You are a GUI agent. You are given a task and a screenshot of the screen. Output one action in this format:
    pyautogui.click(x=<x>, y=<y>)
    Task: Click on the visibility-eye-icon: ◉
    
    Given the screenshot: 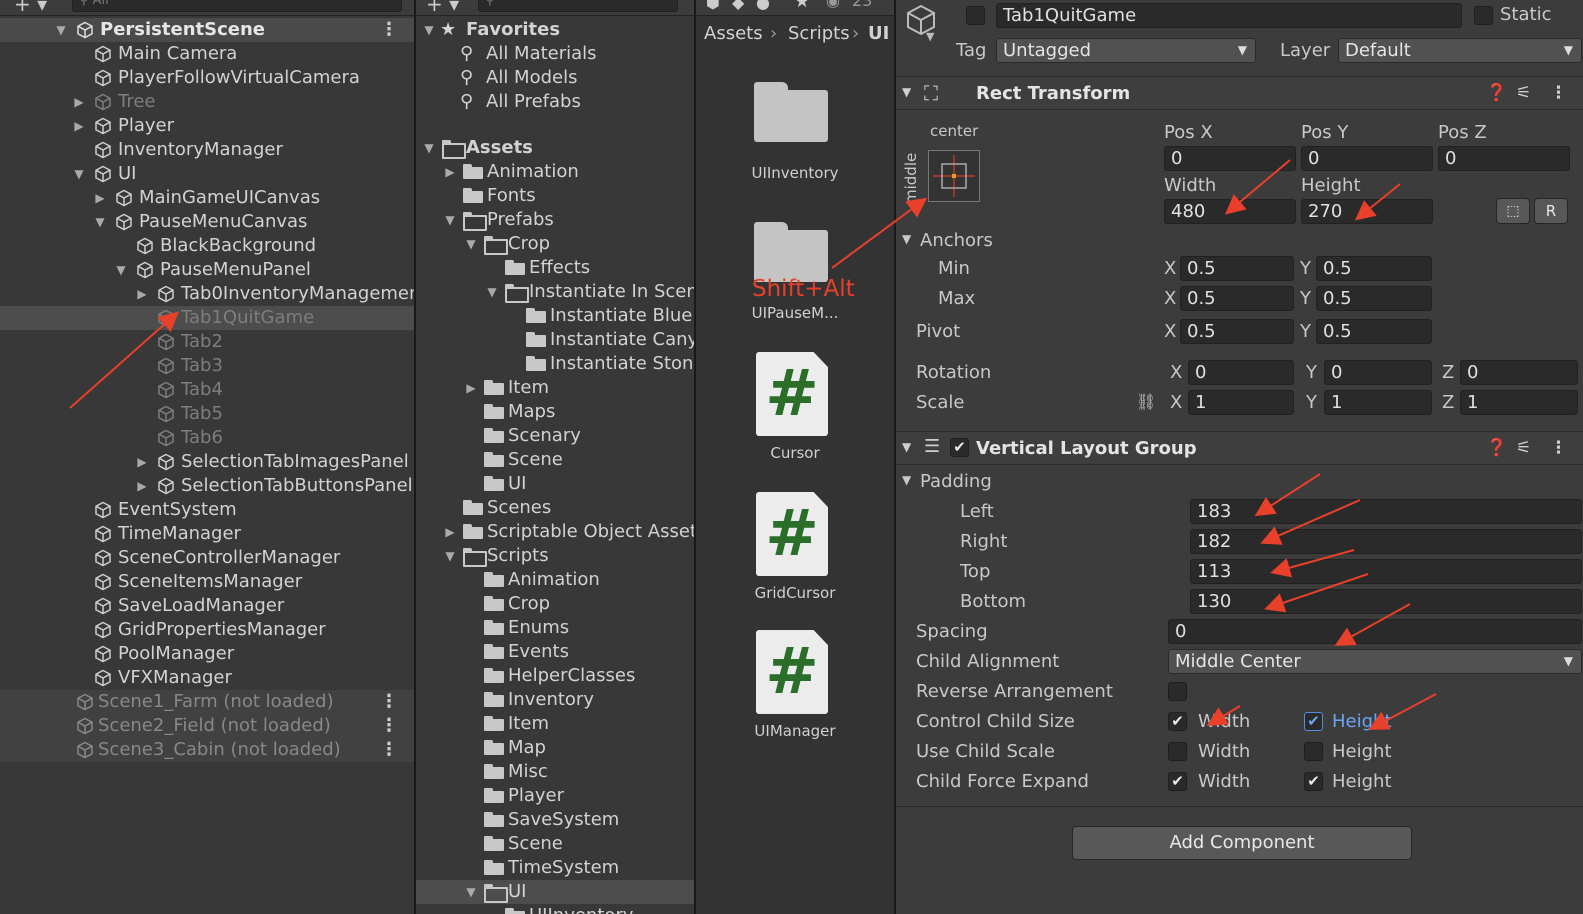 What is the action you would take?
    pyautogui.click(x=833, y=5)
    